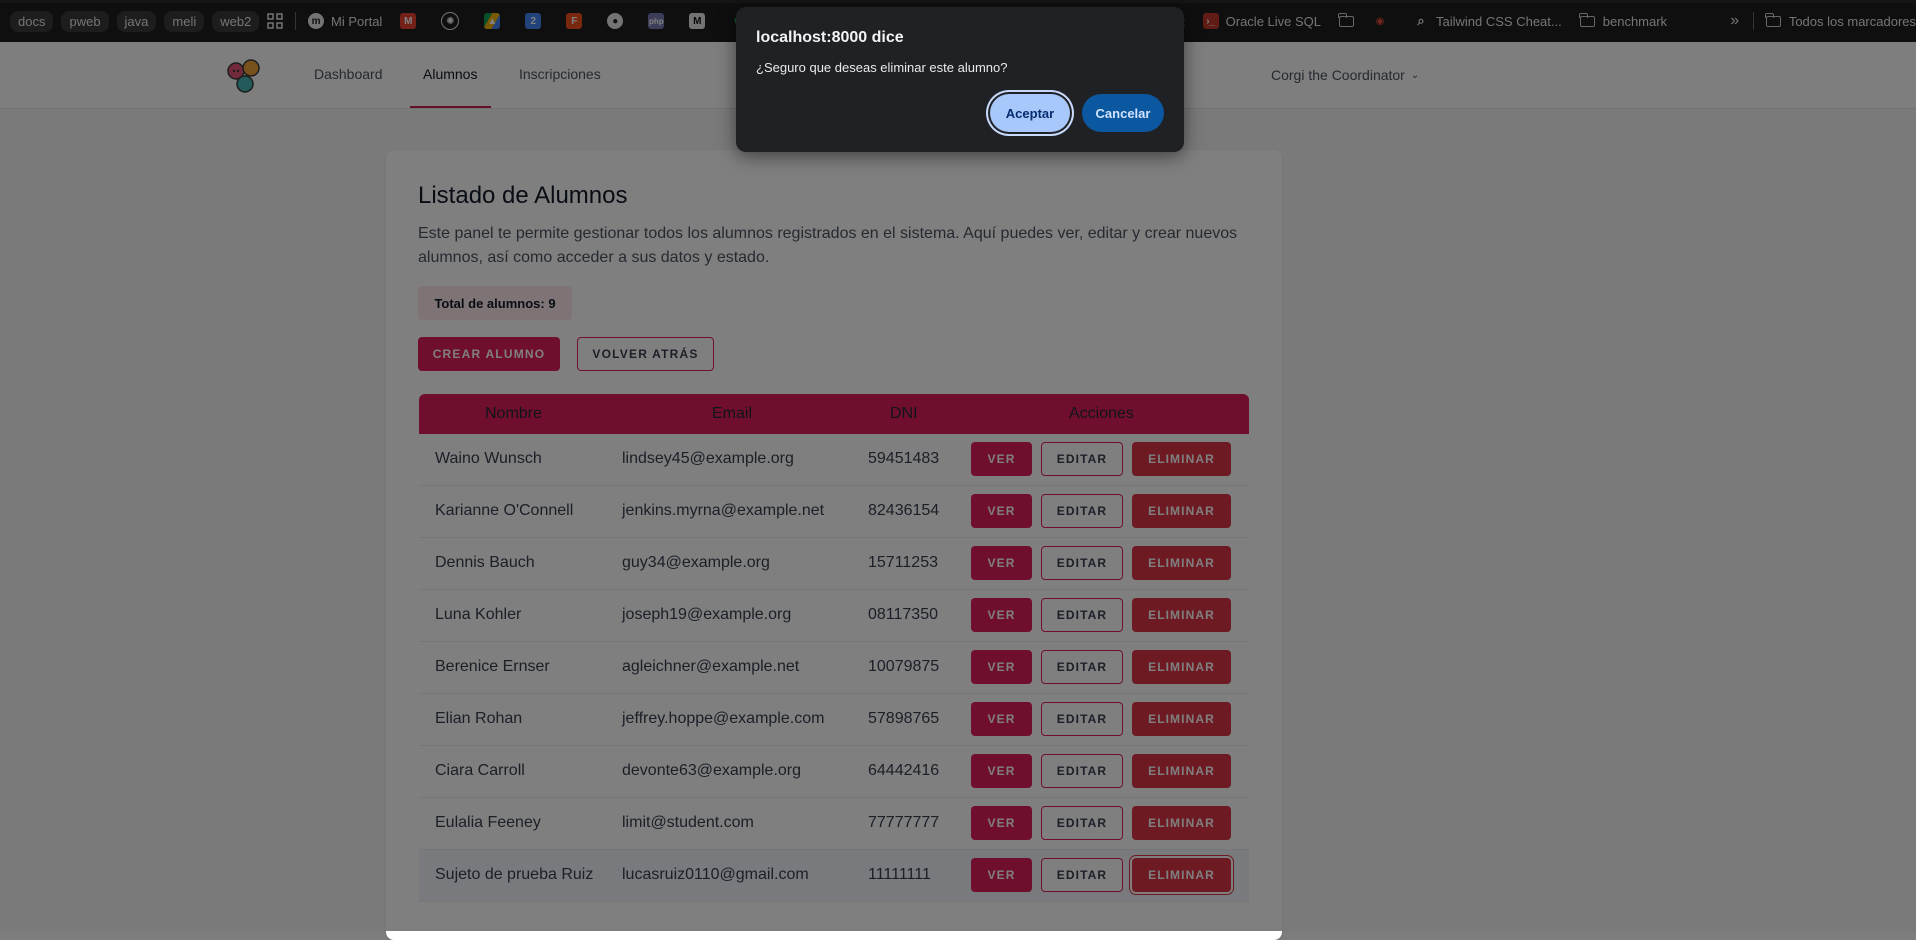  Describe the element at coordinates (523, 195) in the screenshot. I see `page-title: Listado de Alumnos` at that location.